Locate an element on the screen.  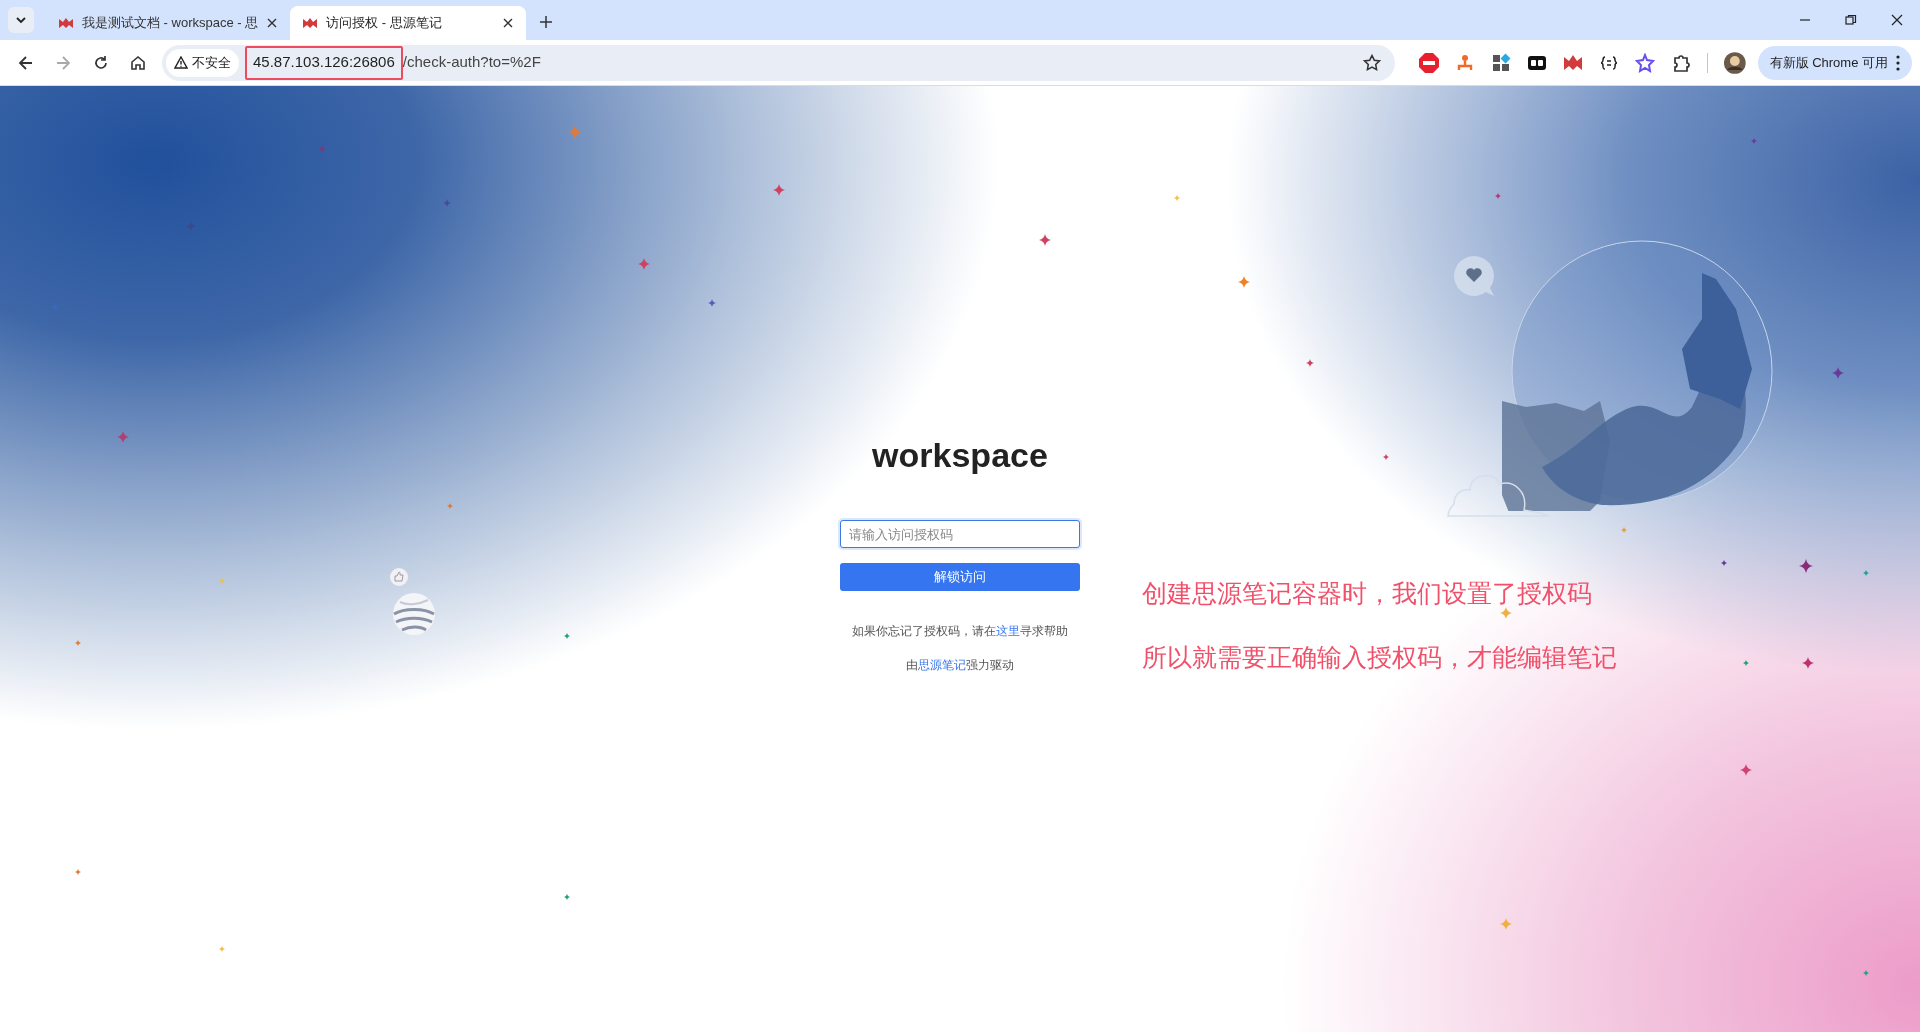
help-link: 这里 is located at coordinates (1008, 631).